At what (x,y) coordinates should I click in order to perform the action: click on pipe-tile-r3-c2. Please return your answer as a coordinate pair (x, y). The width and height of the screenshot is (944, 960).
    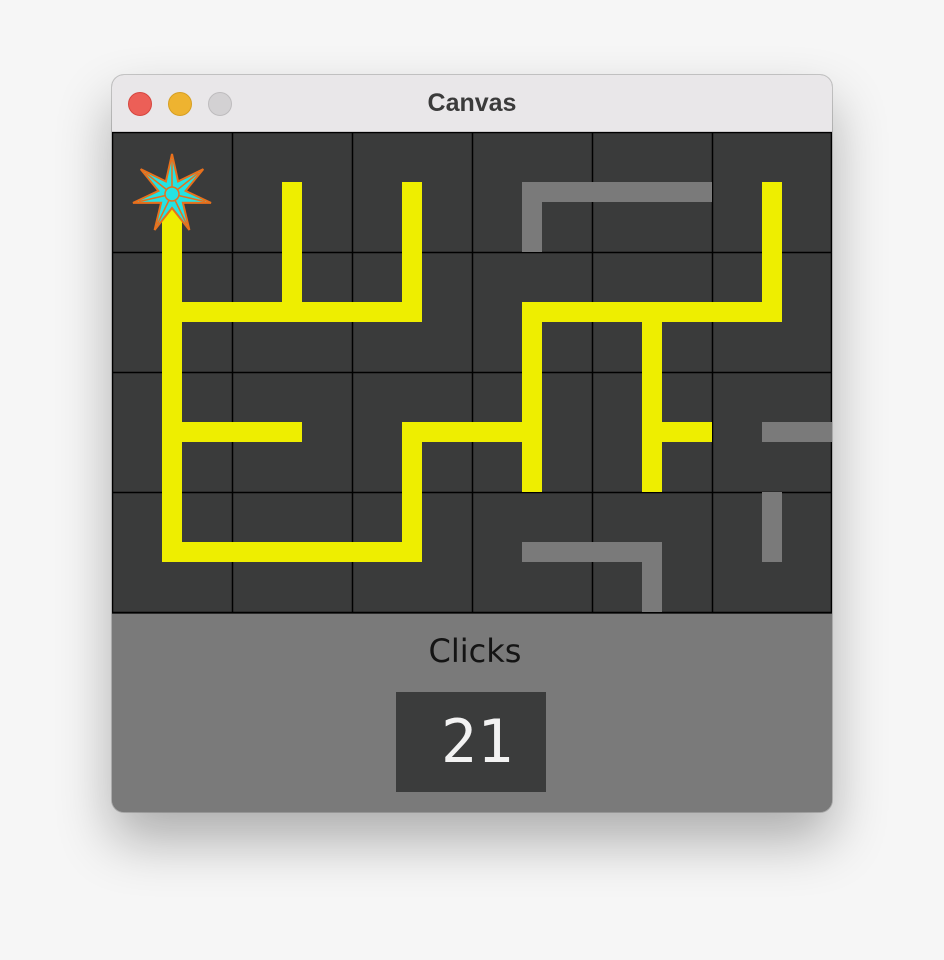
    Looking at the image, I should click on (411, 551).